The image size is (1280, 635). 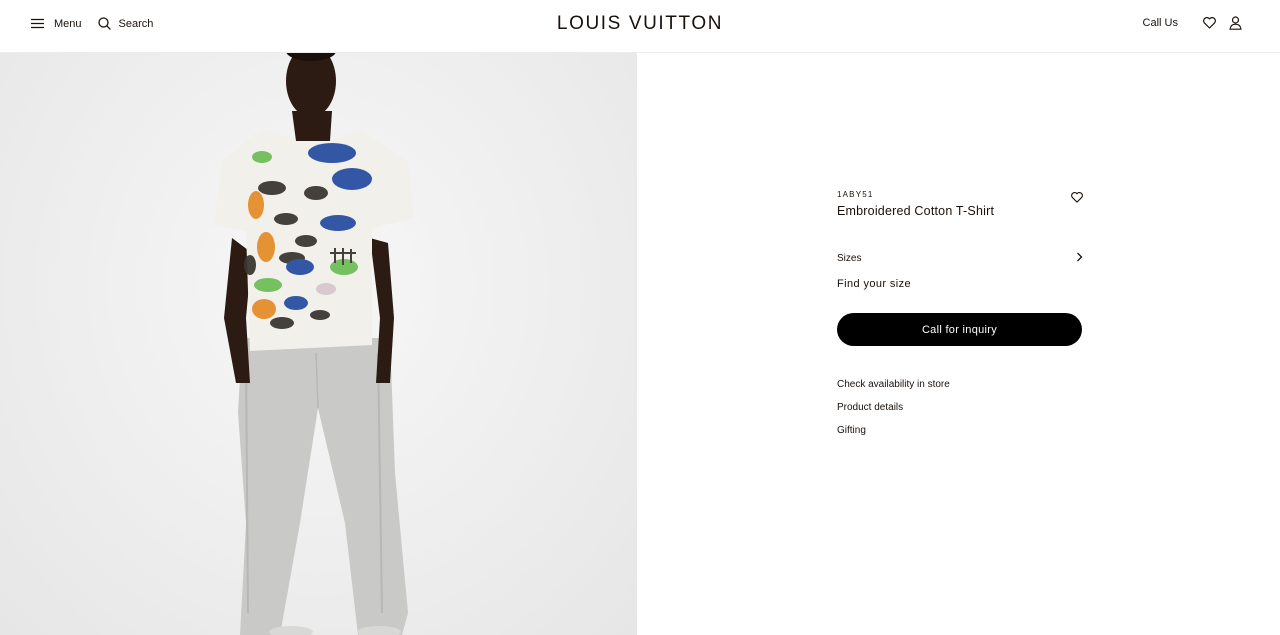 I want to click on product-title: Embroidered Cotton T-Shirt, so click(x=916, y=211).